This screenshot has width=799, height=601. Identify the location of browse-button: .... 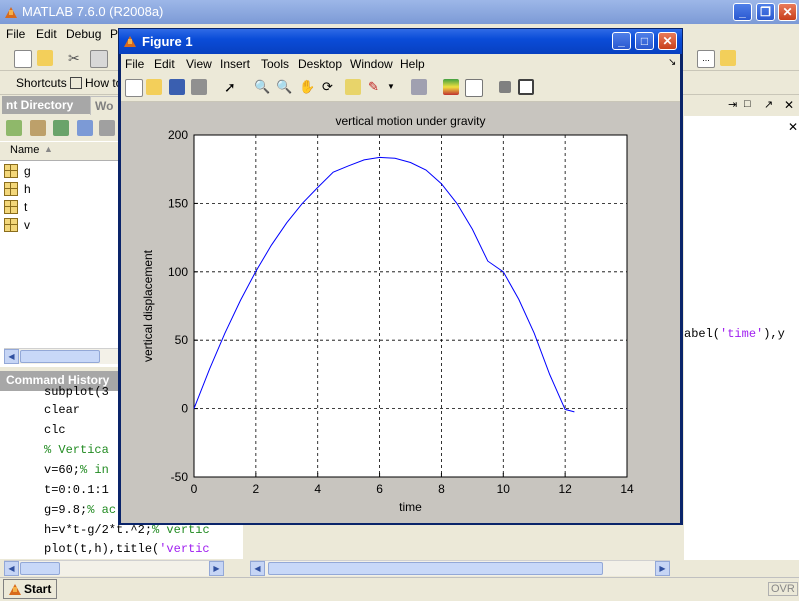
(706, 59).